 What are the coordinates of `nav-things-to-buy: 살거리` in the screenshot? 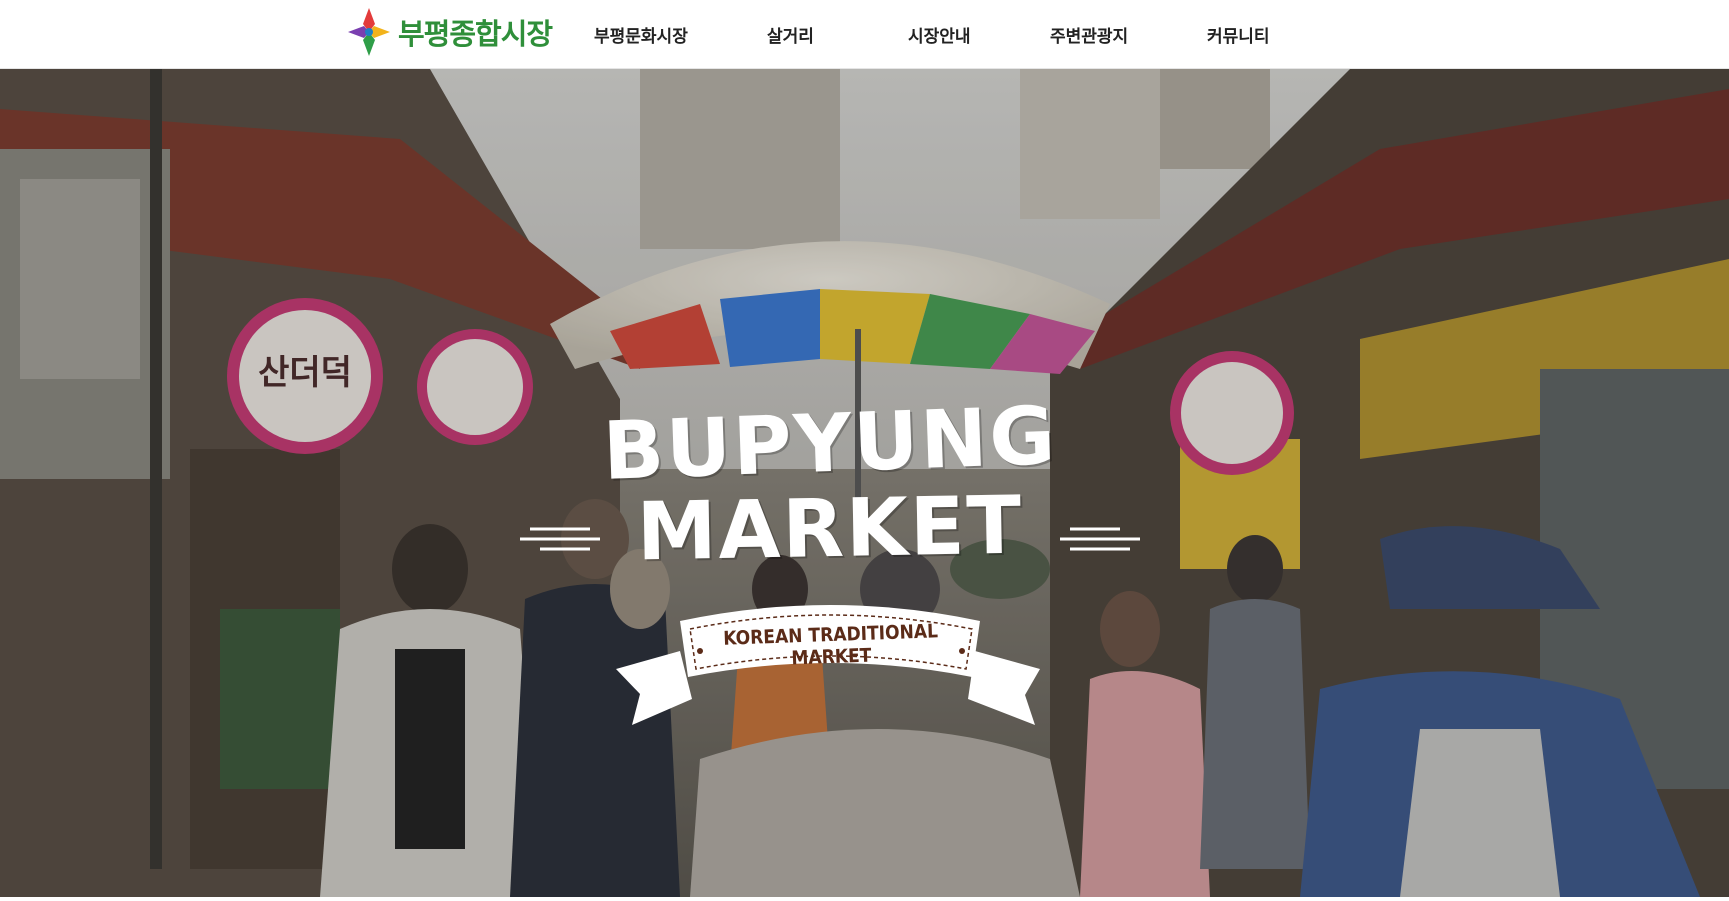 It's located at (790, 34).